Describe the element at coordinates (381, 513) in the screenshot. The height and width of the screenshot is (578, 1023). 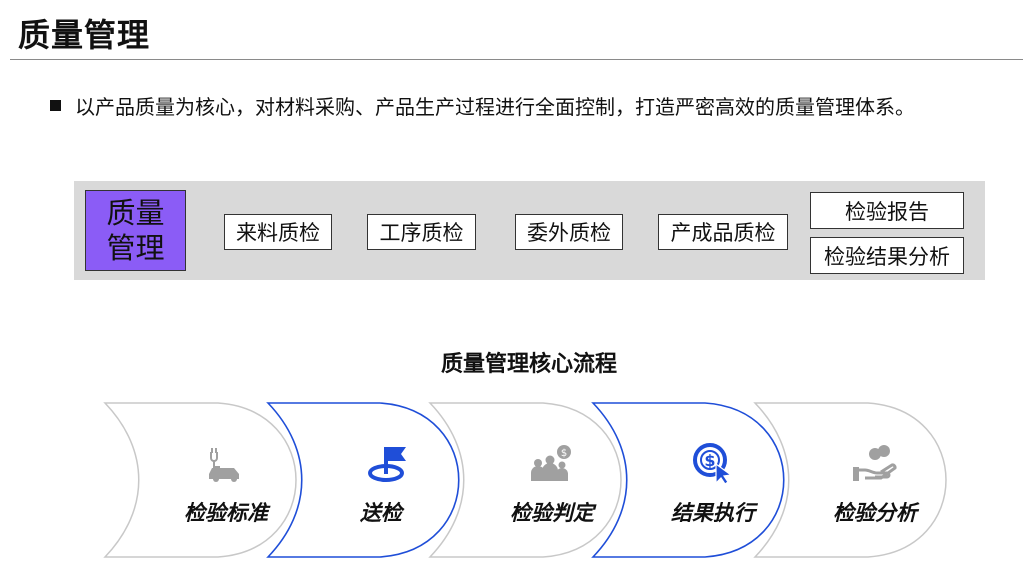
I see `flow-step-label-2: 送检` at that location.